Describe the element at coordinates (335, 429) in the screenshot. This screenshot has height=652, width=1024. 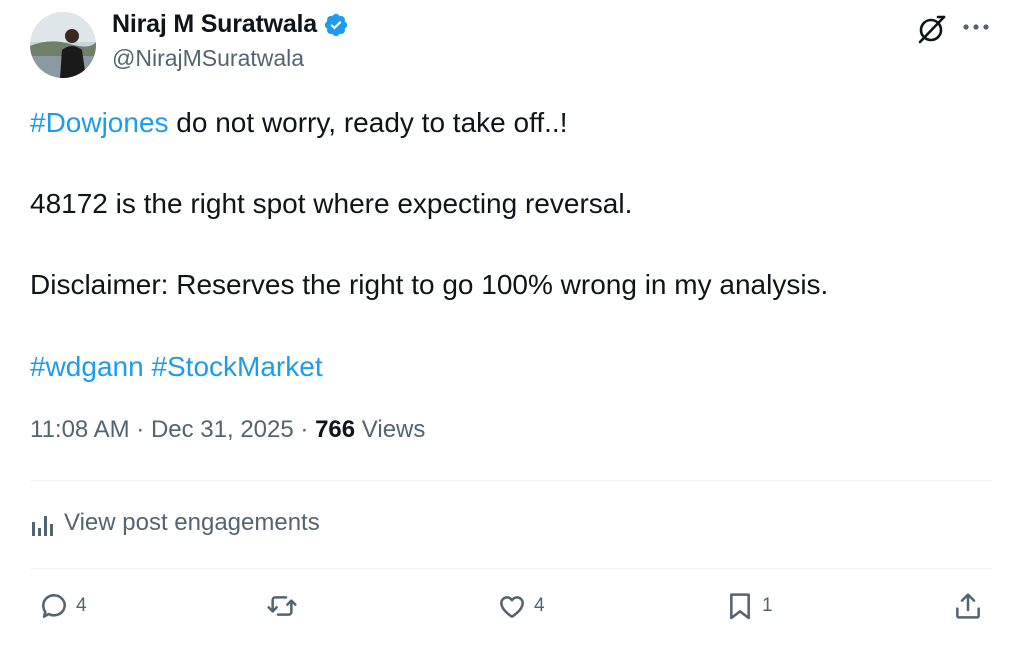
I see `views-count: 766` at that location.